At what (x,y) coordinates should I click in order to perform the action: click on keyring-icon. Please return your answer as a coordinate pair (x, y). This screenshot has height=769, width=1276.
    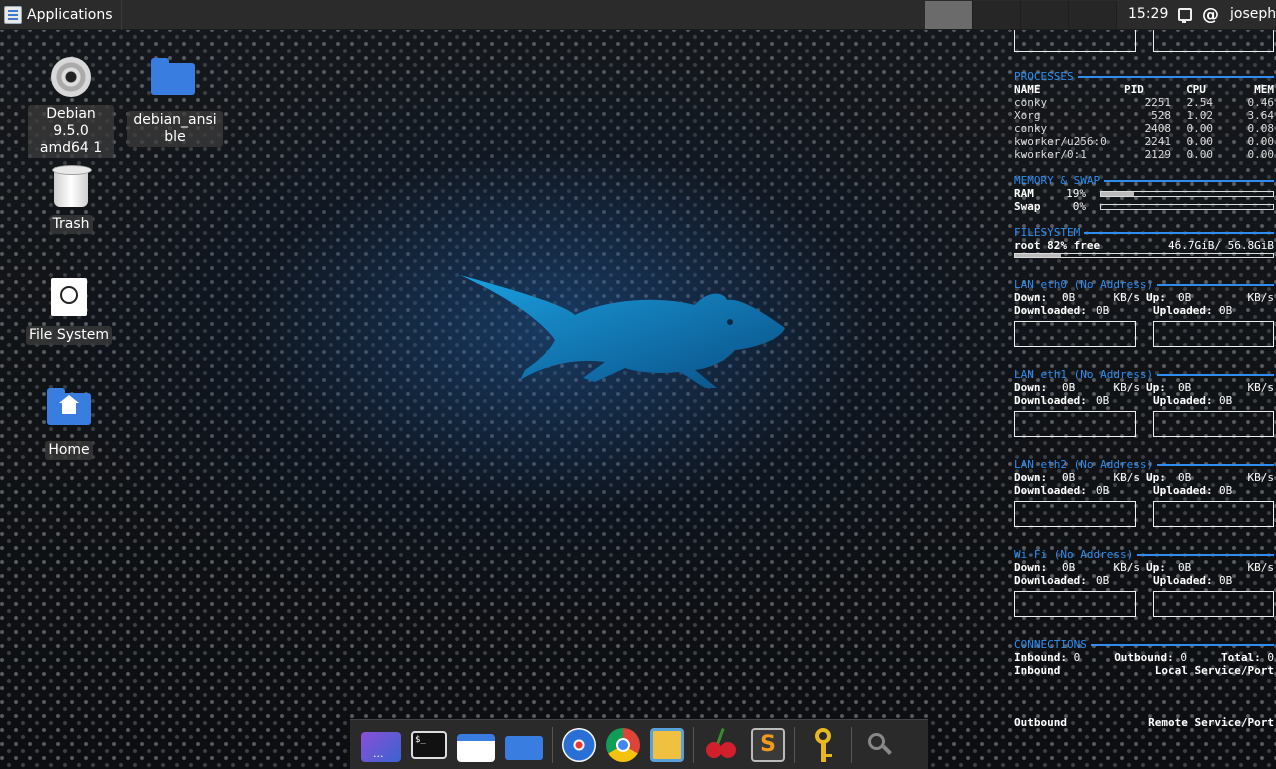
    Looking at the image, I should click on (823, 745).